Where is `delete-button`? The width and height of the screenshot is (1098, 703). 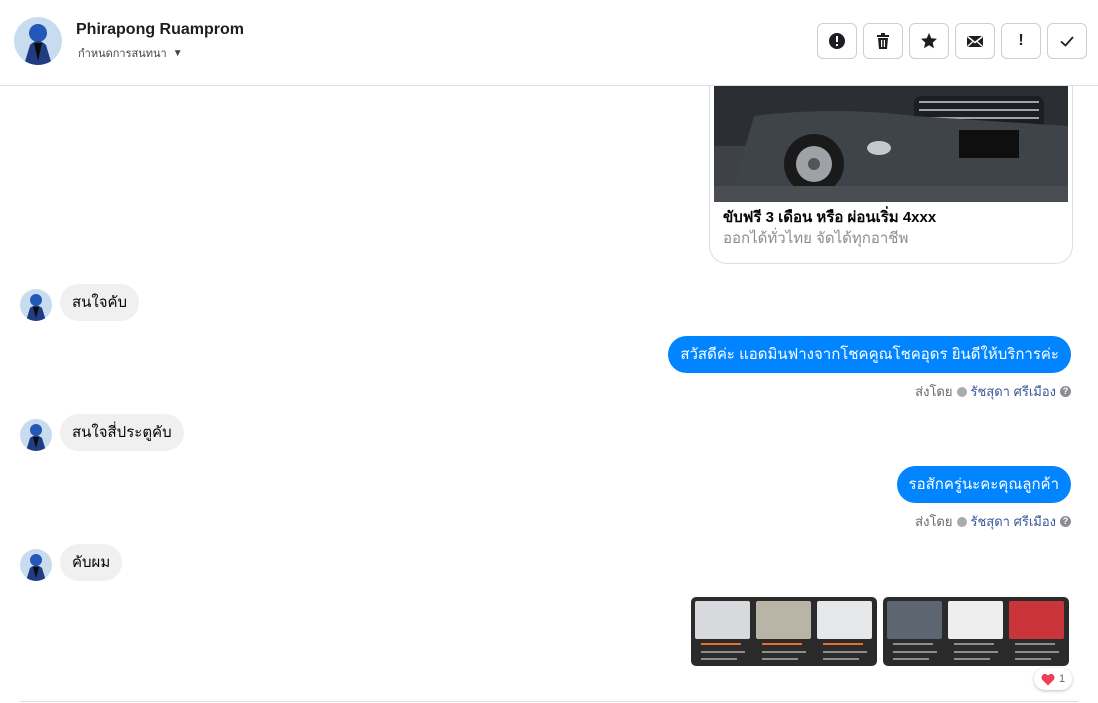
delete-button is located at coordinates (883, 41).